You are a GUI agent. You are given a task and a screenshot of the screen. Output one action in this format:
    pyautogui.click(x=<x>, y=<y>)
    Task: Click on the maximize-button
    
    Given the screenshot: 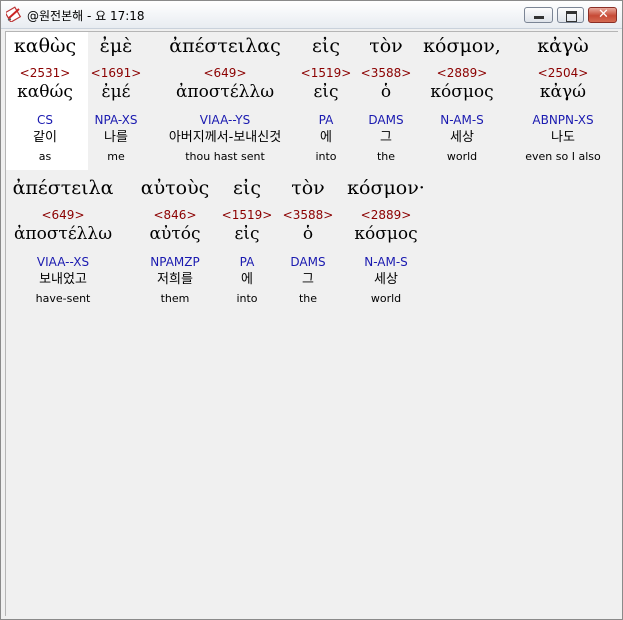 What is the action you would take?
    pyautogui.click(x=570, y=15)
    